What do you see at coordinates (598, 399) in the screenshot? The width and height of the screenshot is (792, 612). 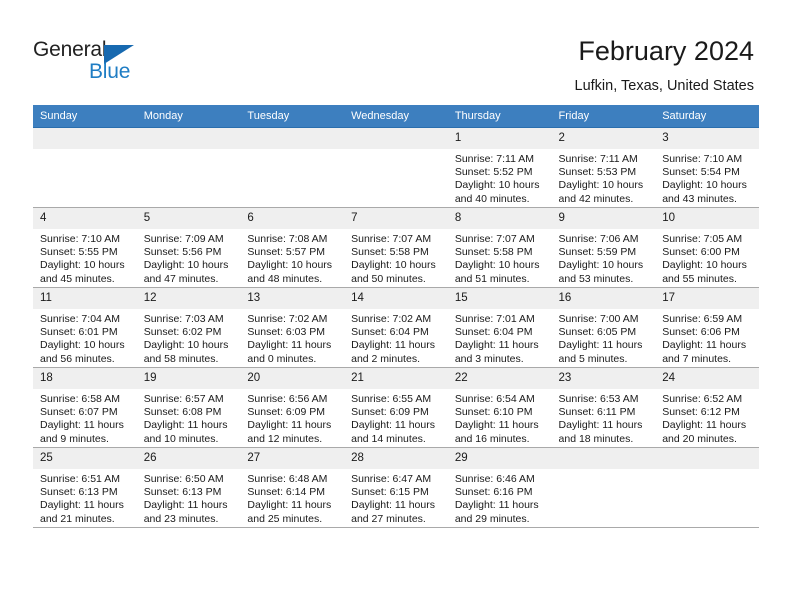 I see `sunrise-text: Sunrise: 6:53 AM` at bounding box center [598, 399].